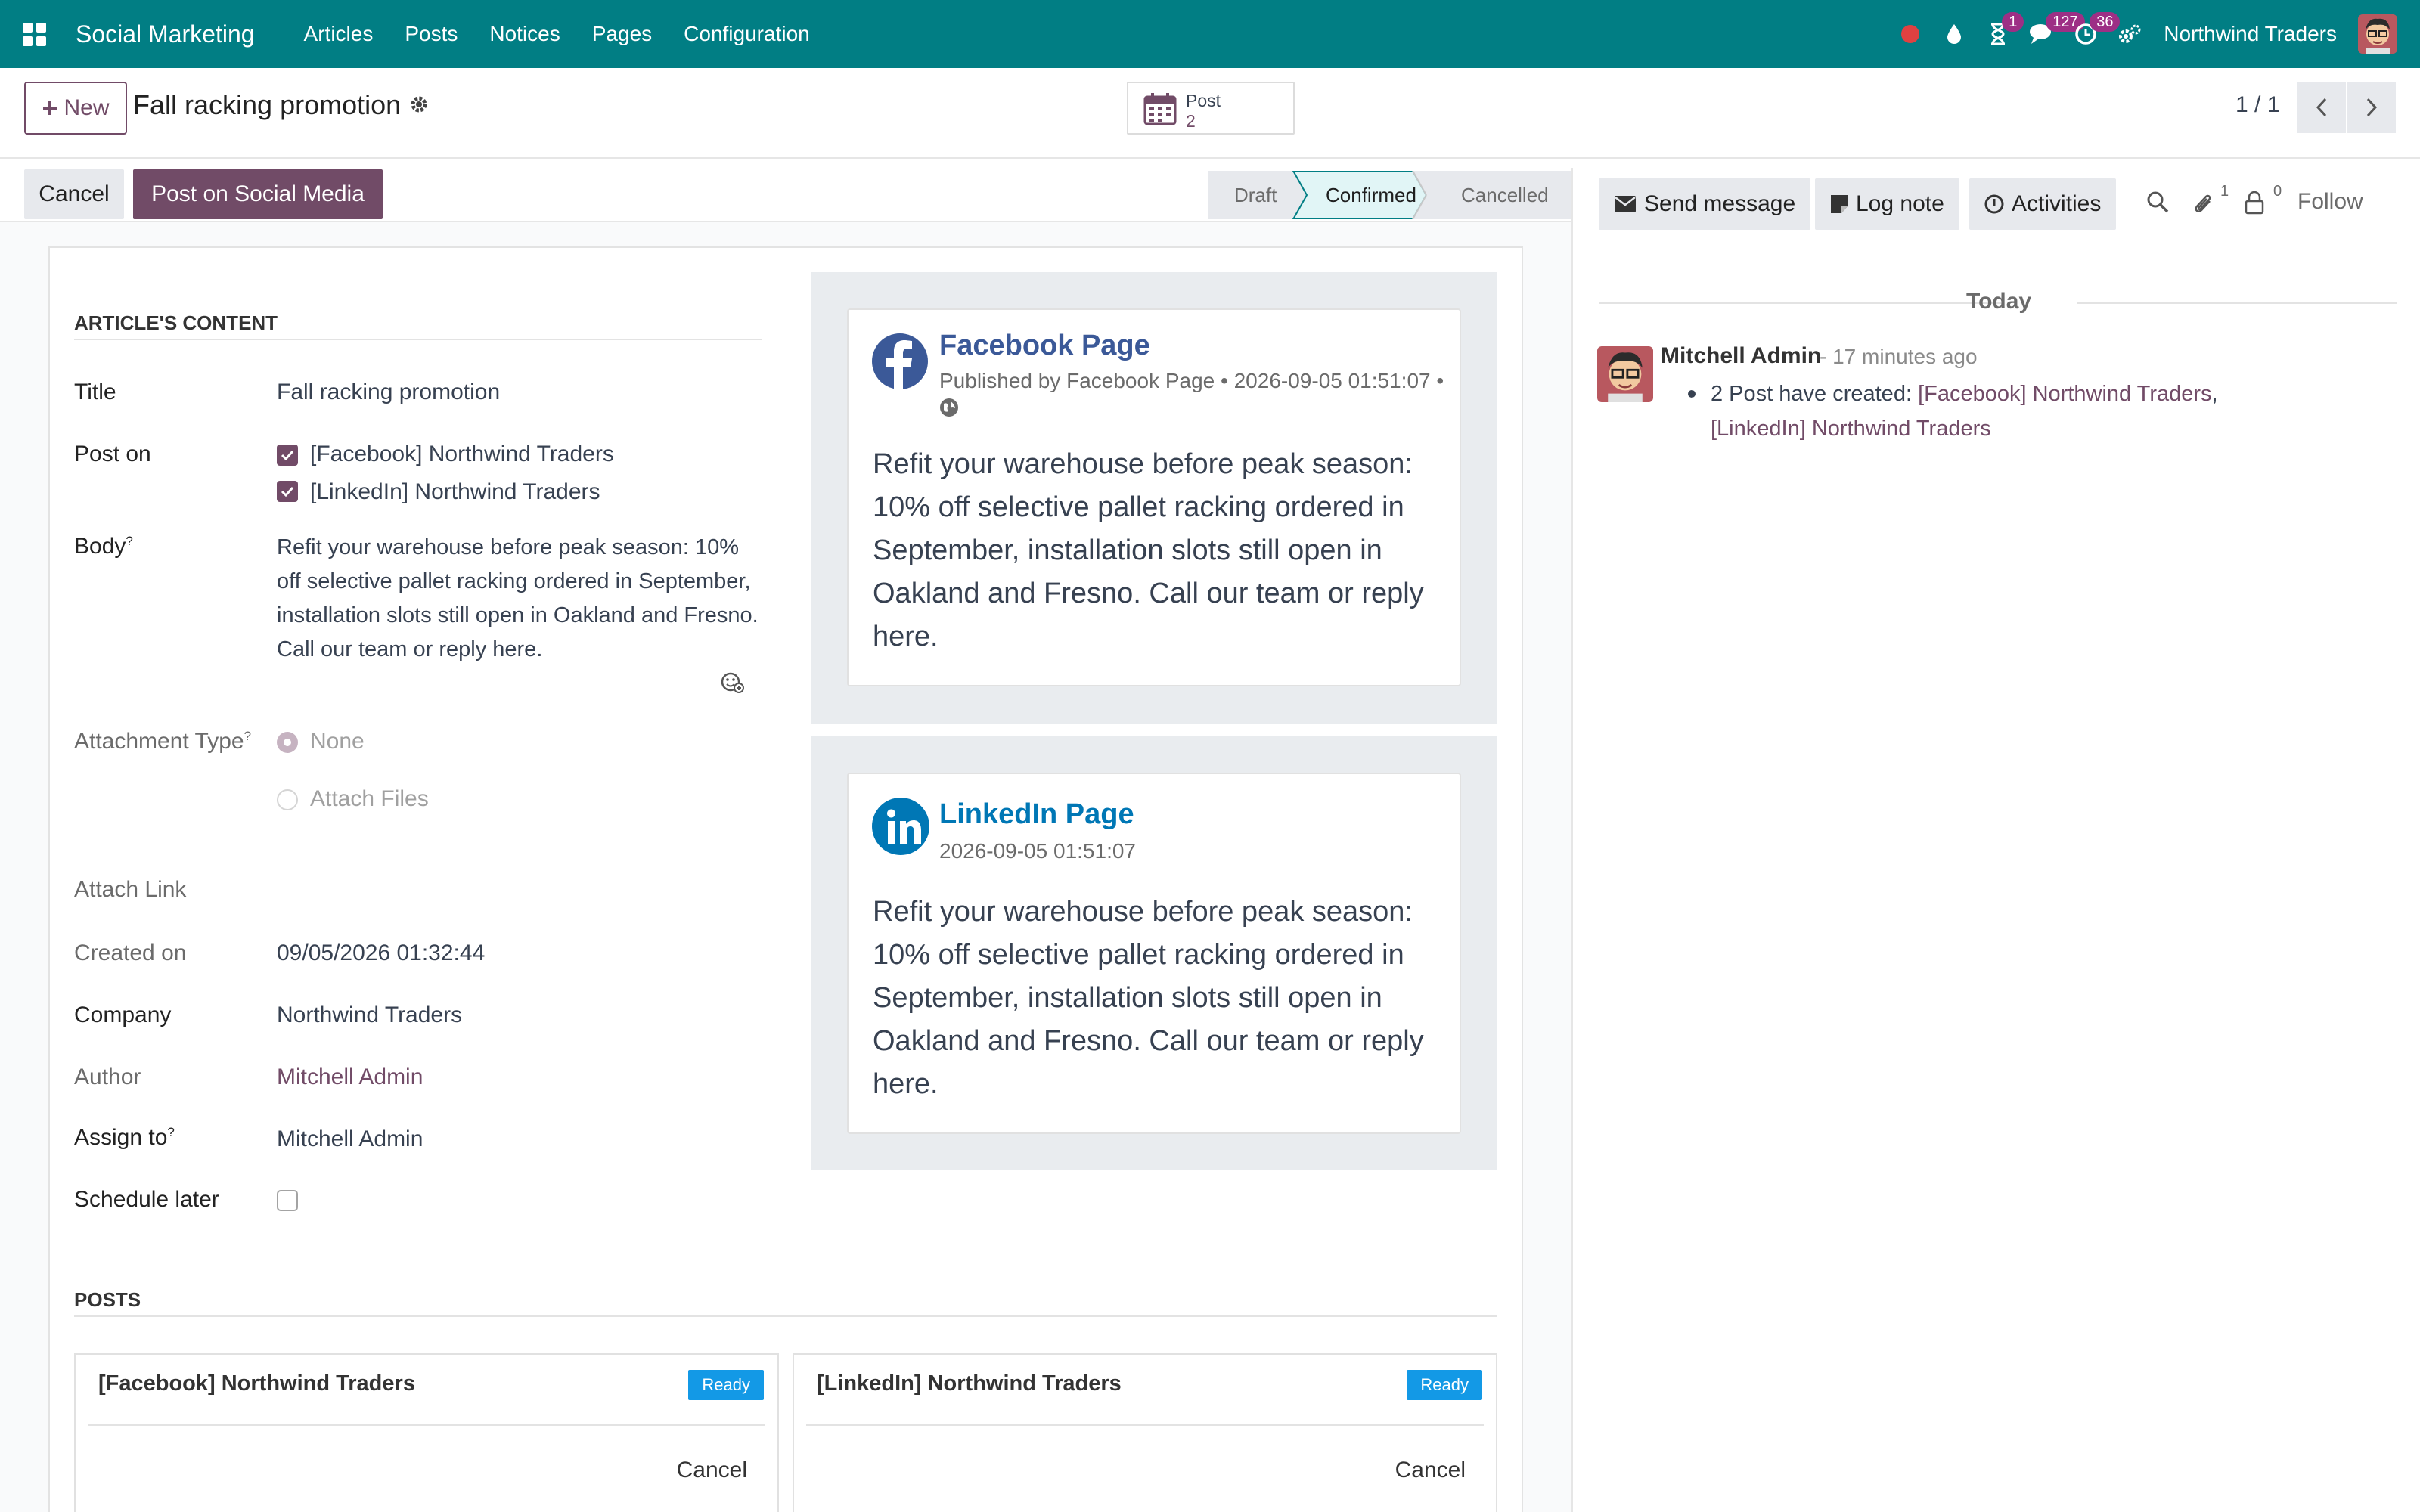  What do you see at coordinates (256, 1383) in the screenshot?
I see `post-card-title: [Facebook] Northwind Traders` at bounding box center [256, 1383].